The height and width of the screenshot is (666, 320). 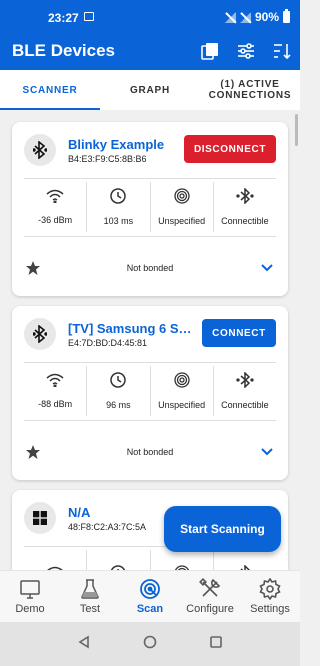 What do you see at coordinates (63, 18) in the screenshot?
I see `status-time: 23:27` at bounding box center [63, 18].